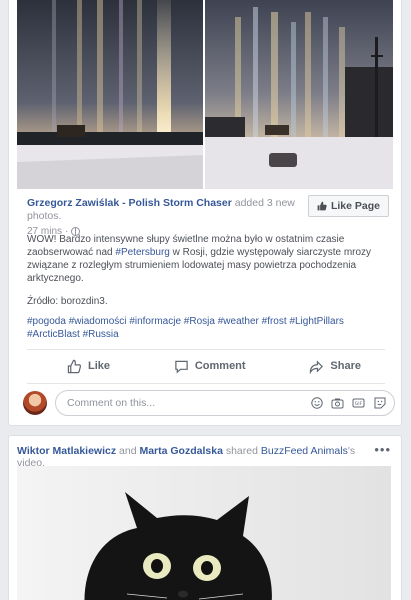 Image resolution: width=411 pixels, height=600 pixels. I want to click on share-button: Share, so click(335, 366).